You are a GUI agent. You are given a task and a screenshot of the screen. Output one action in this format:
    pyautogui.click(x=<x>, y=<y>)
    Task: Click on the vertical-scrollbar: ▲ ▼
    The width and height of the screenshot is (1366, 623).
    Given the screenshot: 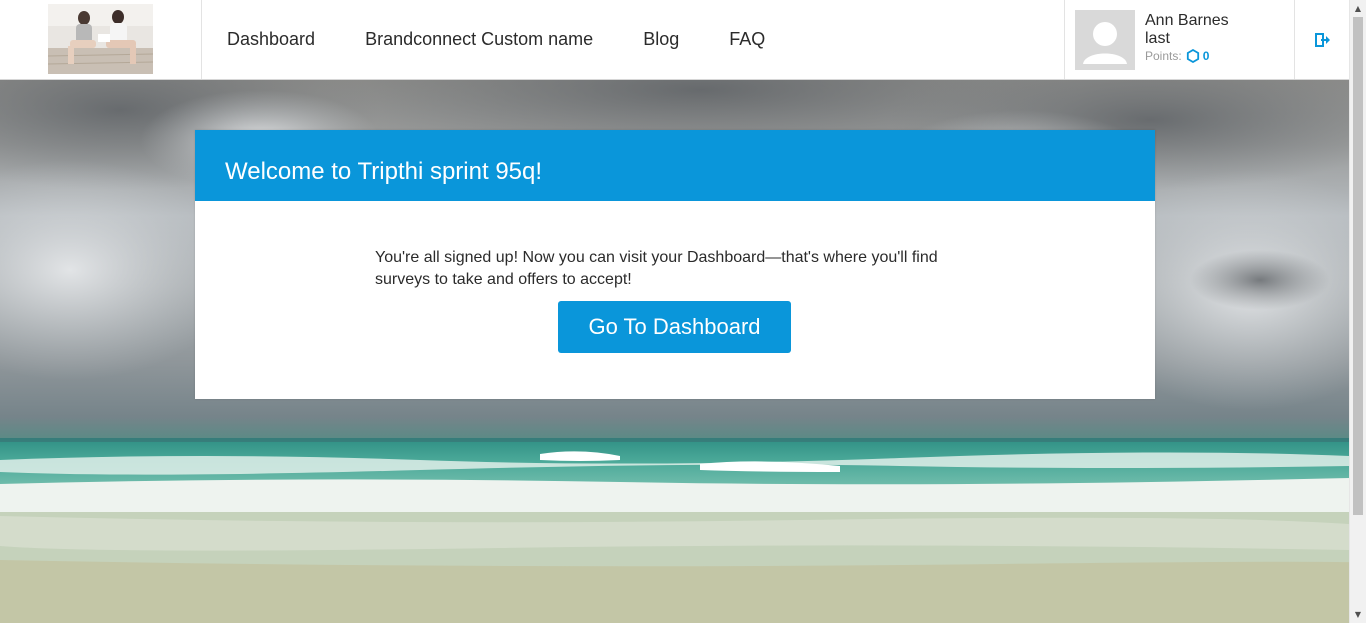 What is the action you would take?
    pyautogui.click(x=1357, y=311)
    